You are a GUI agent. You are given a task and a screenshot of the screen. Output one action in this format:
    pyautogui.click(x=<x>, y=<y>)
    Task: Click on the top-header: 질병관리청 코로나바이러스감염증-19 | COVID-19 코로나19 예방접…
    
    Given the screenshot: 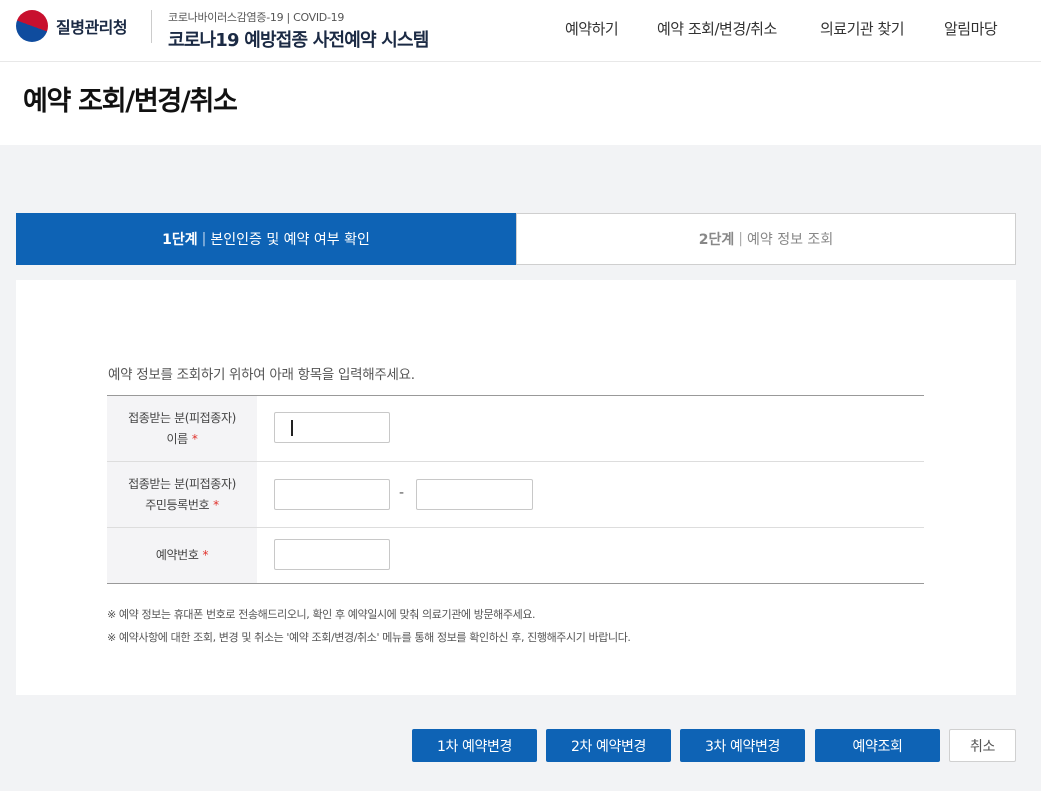 What is the action you would take?
    pyautogui.click(x=520, y=31)
    